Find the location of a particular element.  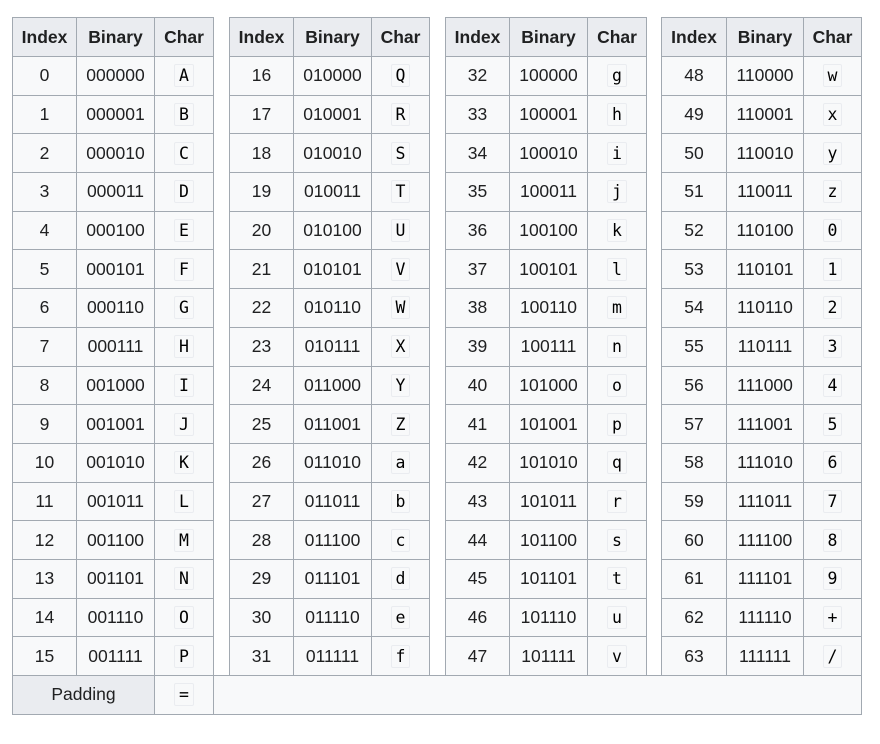

char-cell: + is located at coordinates (832, 617).